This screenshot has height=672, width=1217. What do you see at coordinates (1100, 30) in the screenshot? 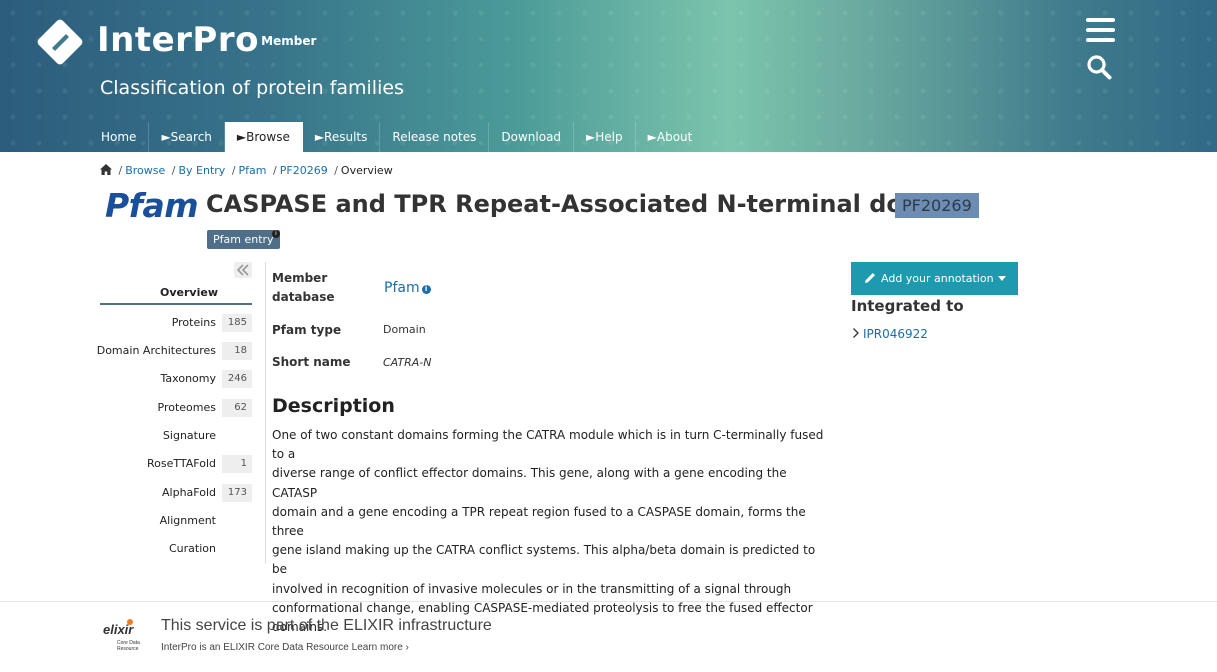
I see `hamburger-menu-icon` at bounding box center [1100, 30].